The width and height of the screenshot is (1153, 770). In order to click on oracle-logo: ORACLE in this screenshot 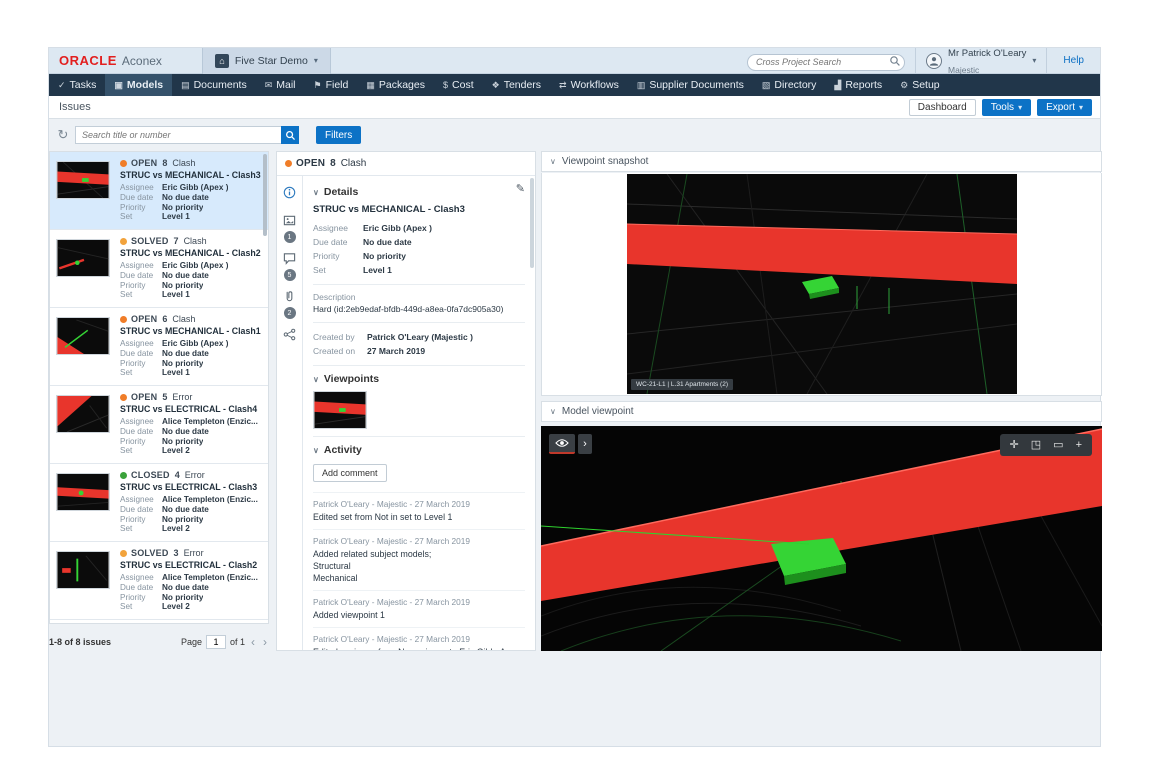, I will do `click(88, 60)`.